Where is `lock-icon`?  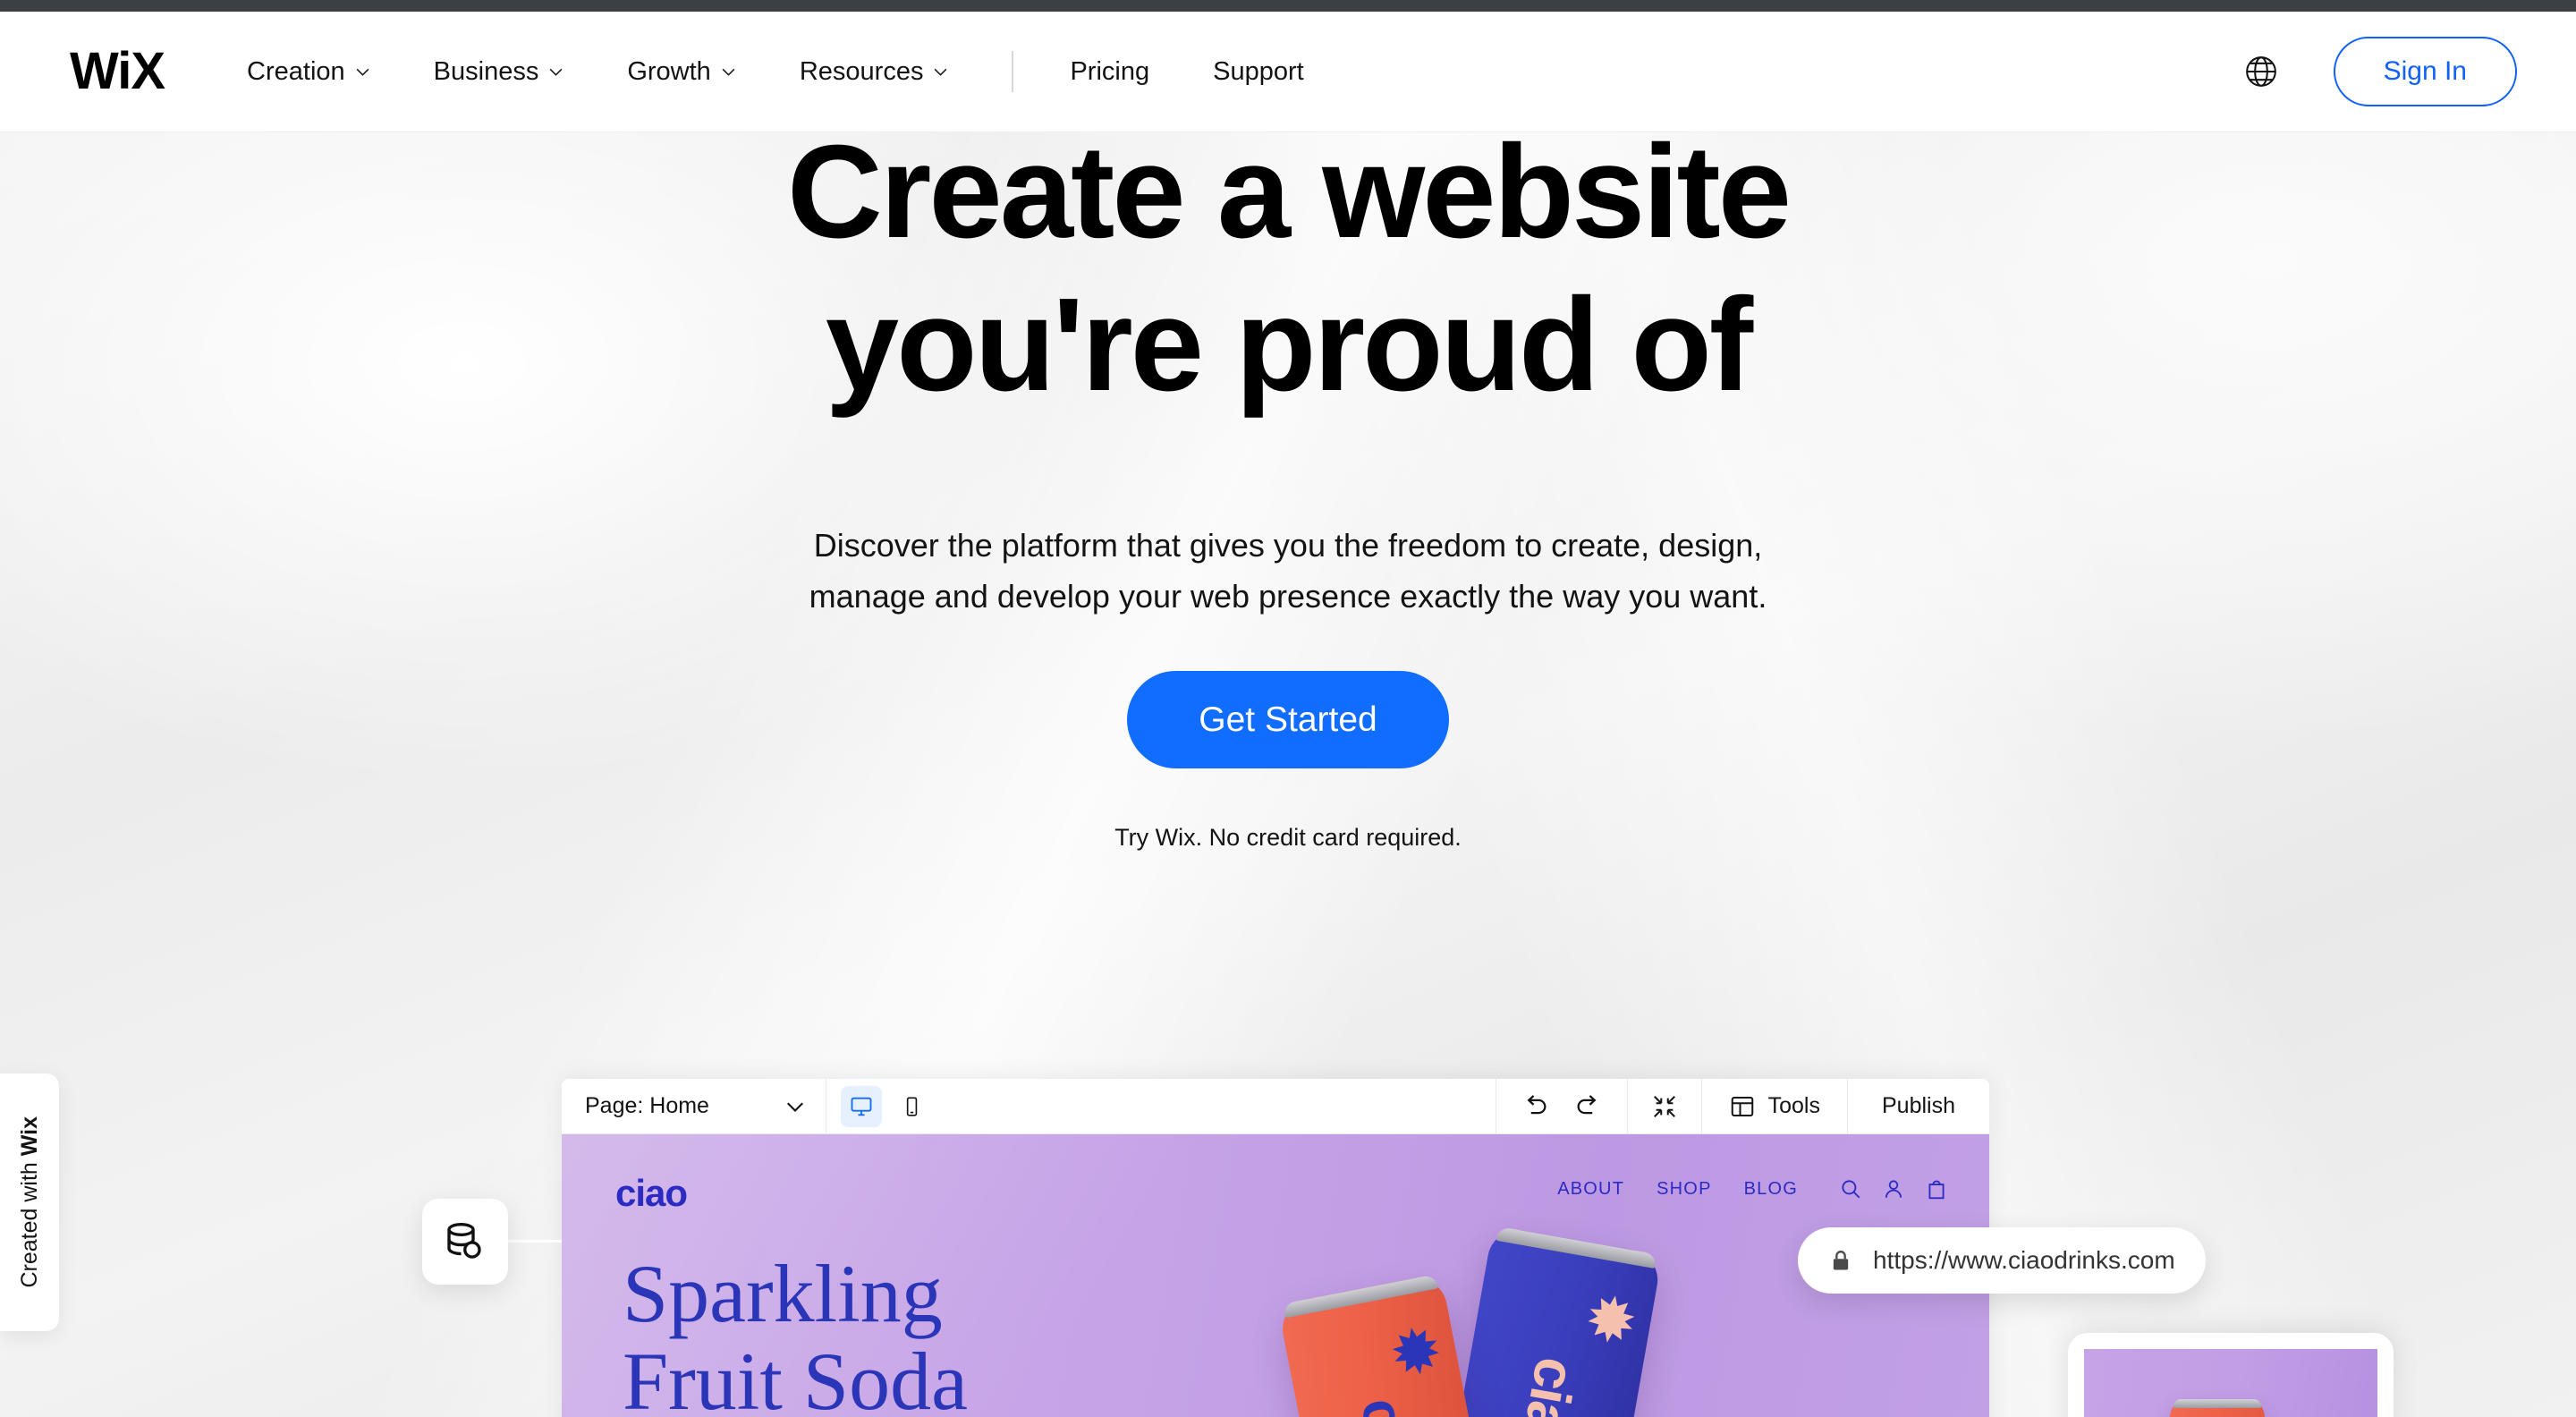 lock-icon is located at coordinates (1841, 1260).